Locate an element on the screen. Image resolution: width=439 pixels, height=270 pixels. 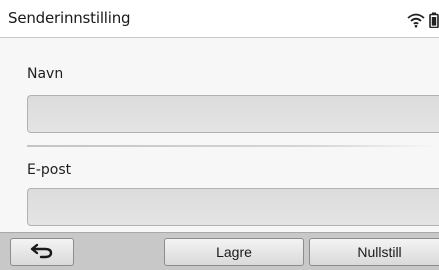
bottom-toolbar: Lagre Nullstill is located at coordinates (219, 251).